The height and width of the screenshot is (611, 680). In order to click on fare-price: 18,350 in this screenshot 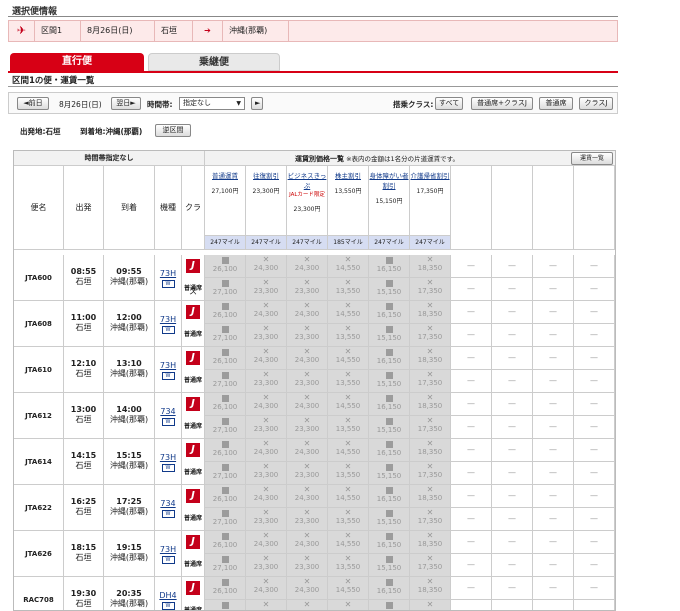, I will do `click(430, 360)`.